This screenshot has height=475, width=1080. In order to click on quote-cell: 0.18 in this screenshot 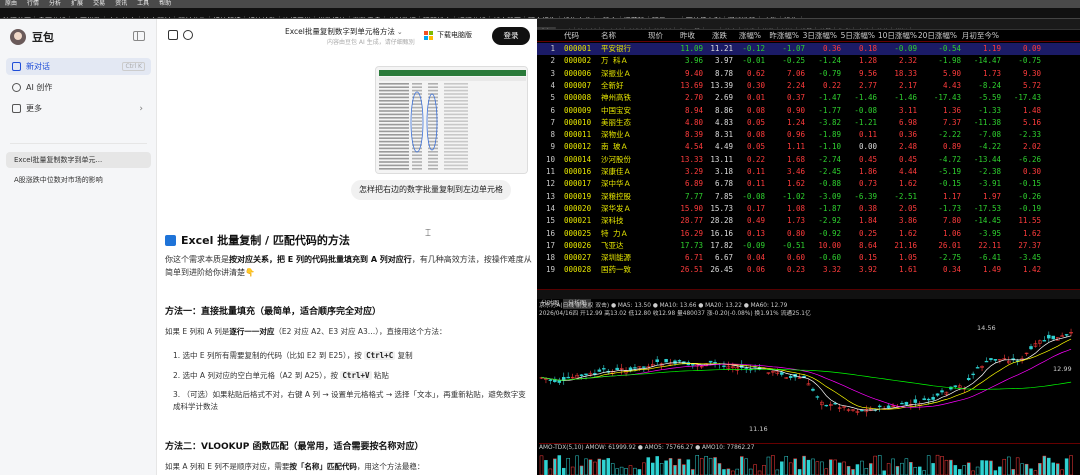, I will do `click(867, 48)`.